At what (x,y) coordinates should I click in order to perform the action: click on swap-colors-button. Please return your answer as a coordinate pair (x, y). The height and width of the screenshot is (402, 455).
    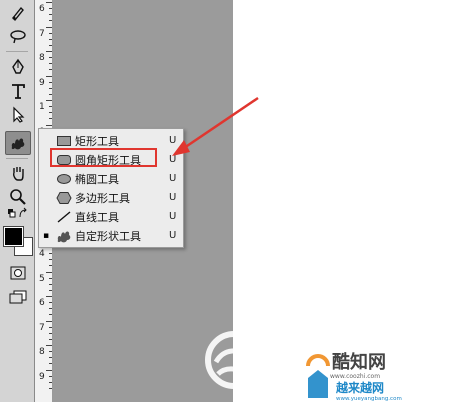
    Looking at the image, I should click on (18, 214).